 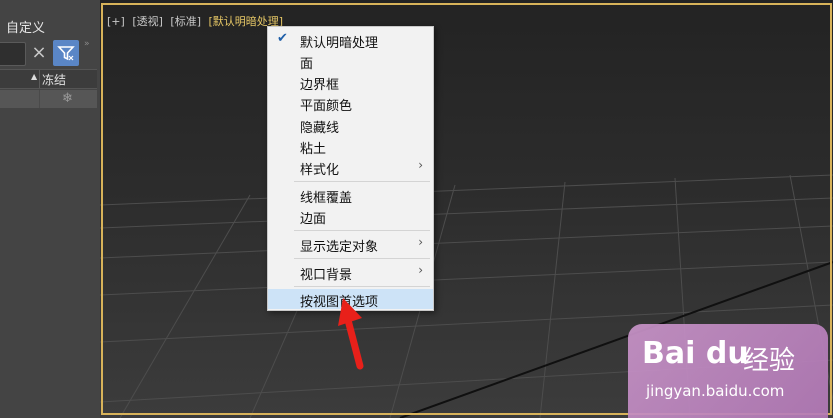 I want to click on menu-item-viewport-background: 视口背景 ›, so click(x=350, y=272).